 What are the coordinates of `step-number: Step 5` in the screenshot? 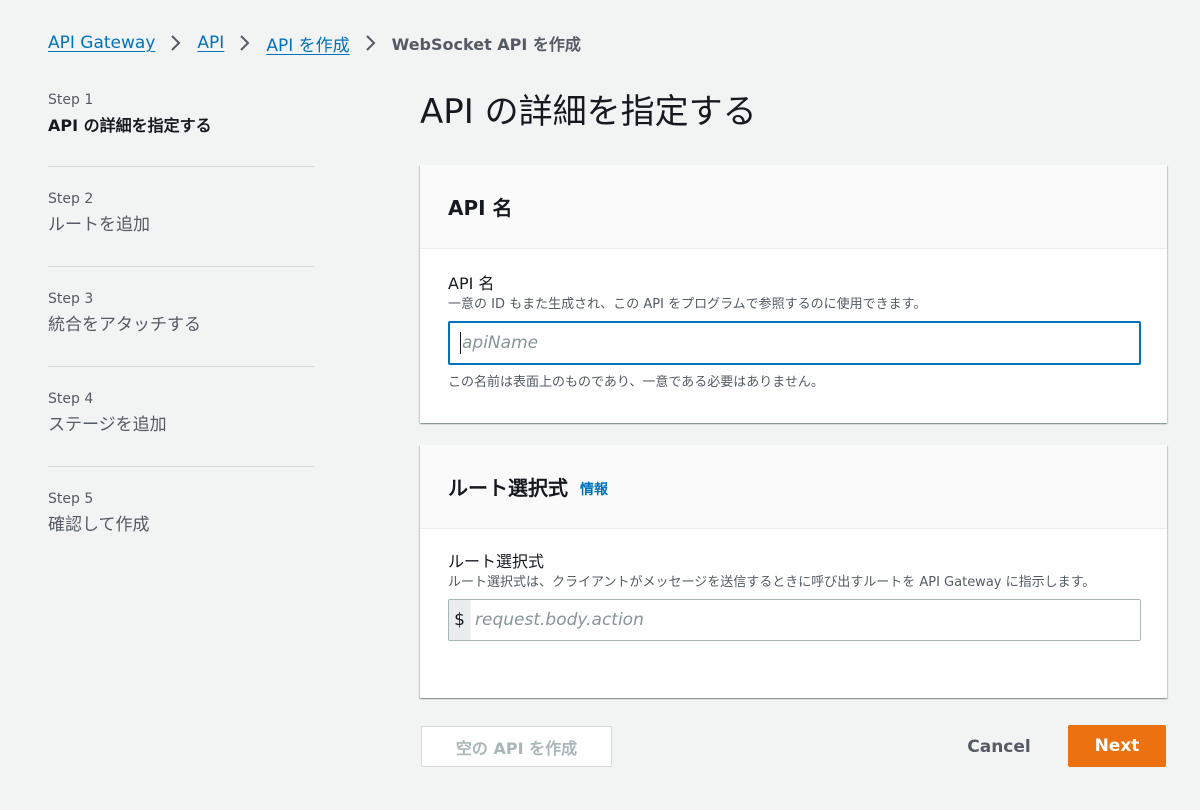 It's located at (71, 499).